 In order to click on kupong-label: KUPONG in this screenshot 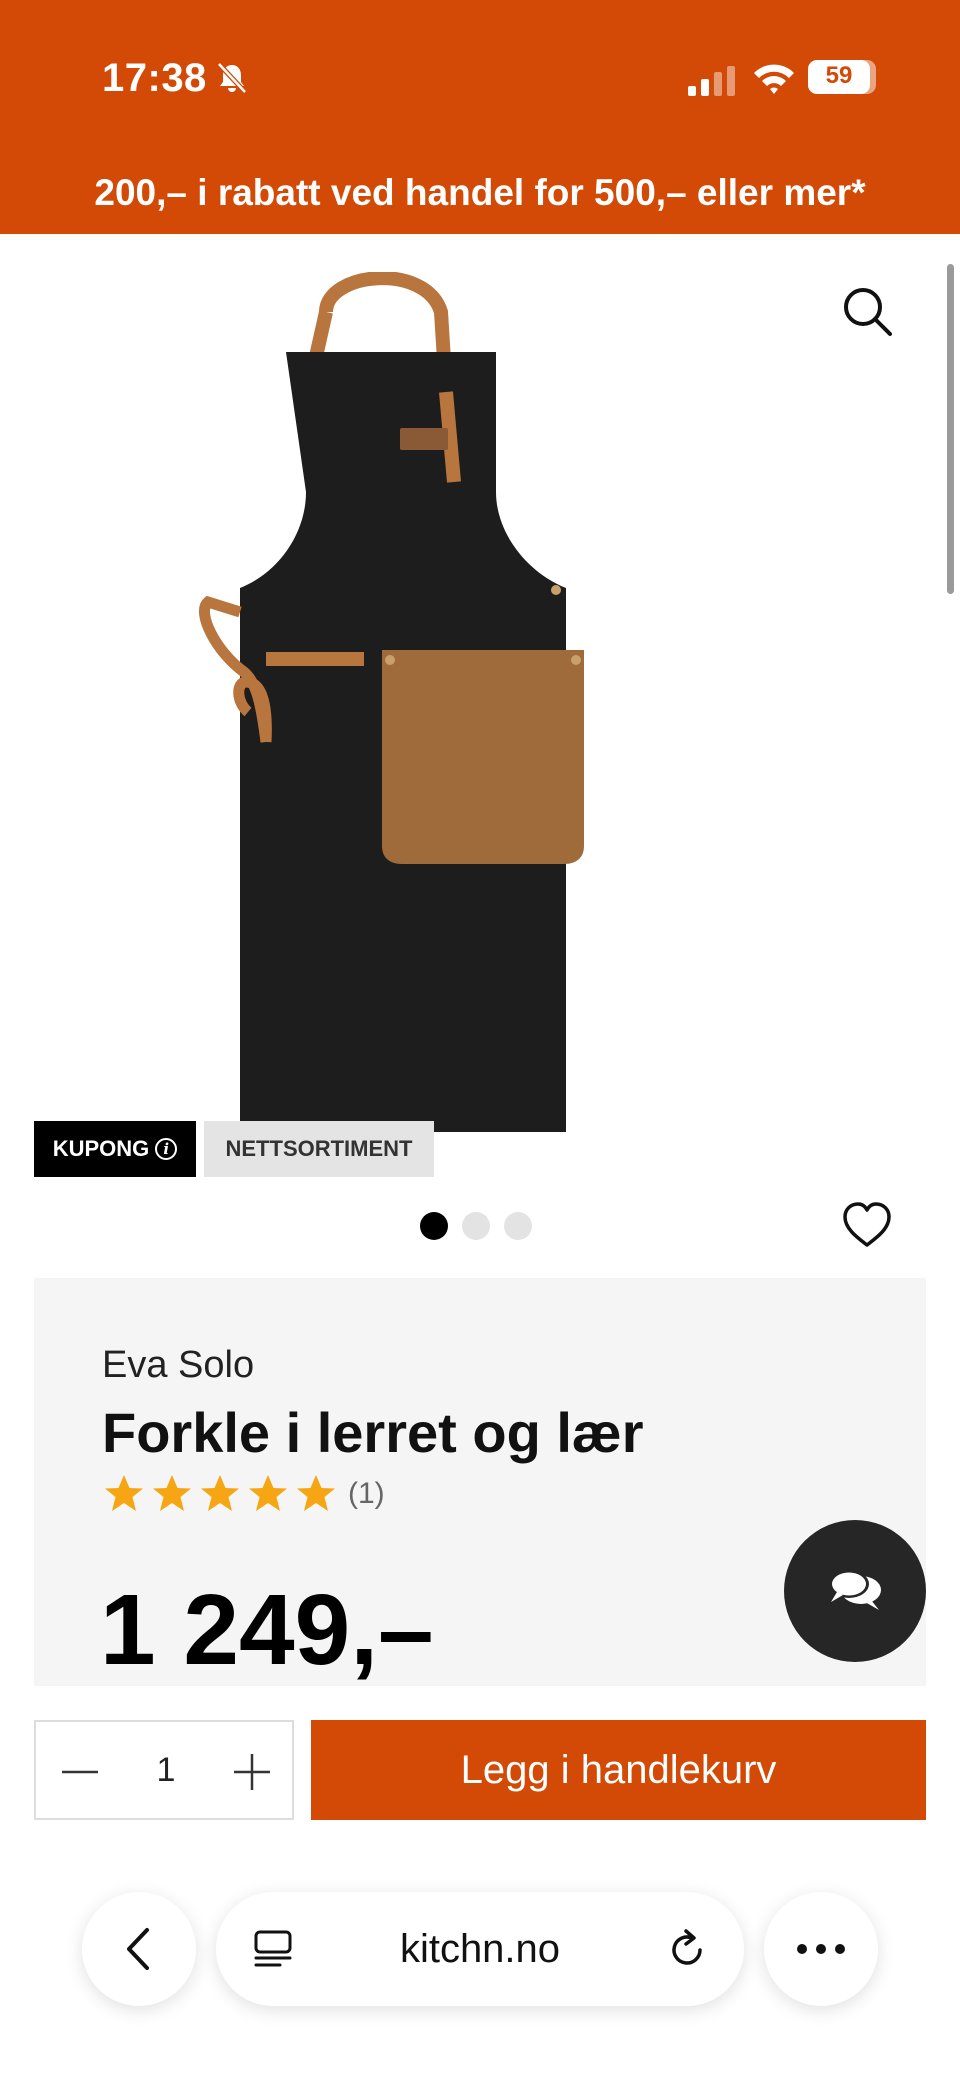, I will do `click(101, 1148)`.